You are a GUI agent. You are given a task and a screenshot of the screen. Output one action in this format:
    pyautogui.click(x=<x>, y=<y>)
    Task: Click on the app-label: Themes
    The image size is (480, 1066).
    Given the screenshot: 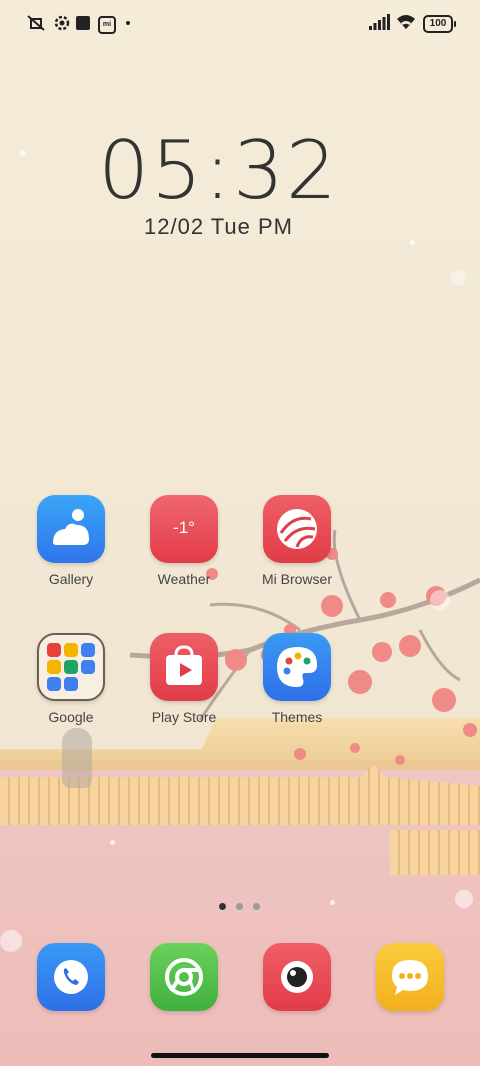 What is the action you would take?
    pyautogui.click(x=297, y=717)
    